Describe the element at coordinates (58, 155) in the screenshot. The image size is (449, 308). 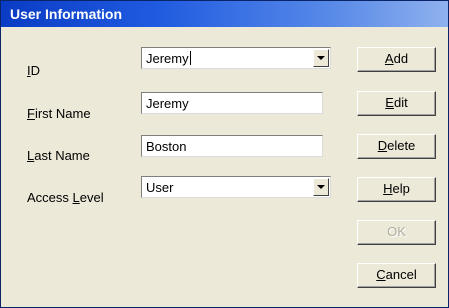
I see `last-name-label: Last Name` at that location.